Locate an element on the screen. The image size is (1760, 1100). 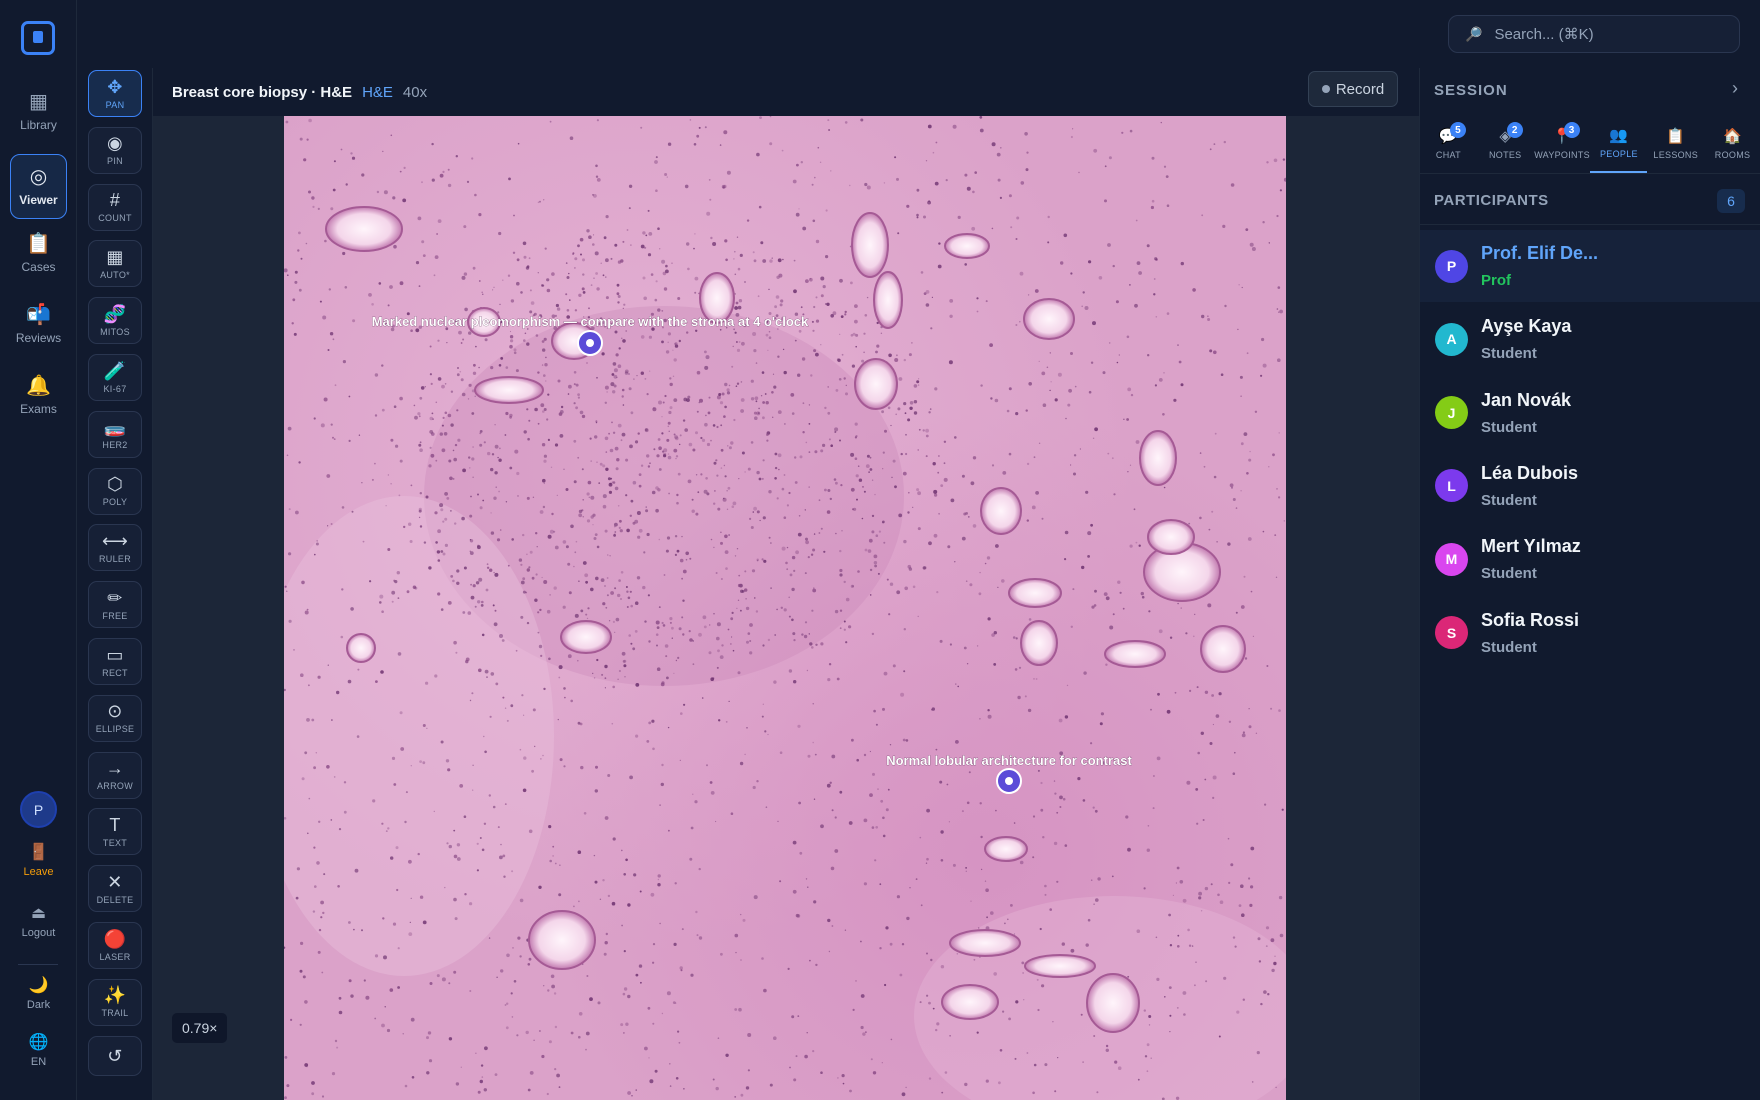
nav-viewer: ◎ Viewer is located at coordinates (38, 186).